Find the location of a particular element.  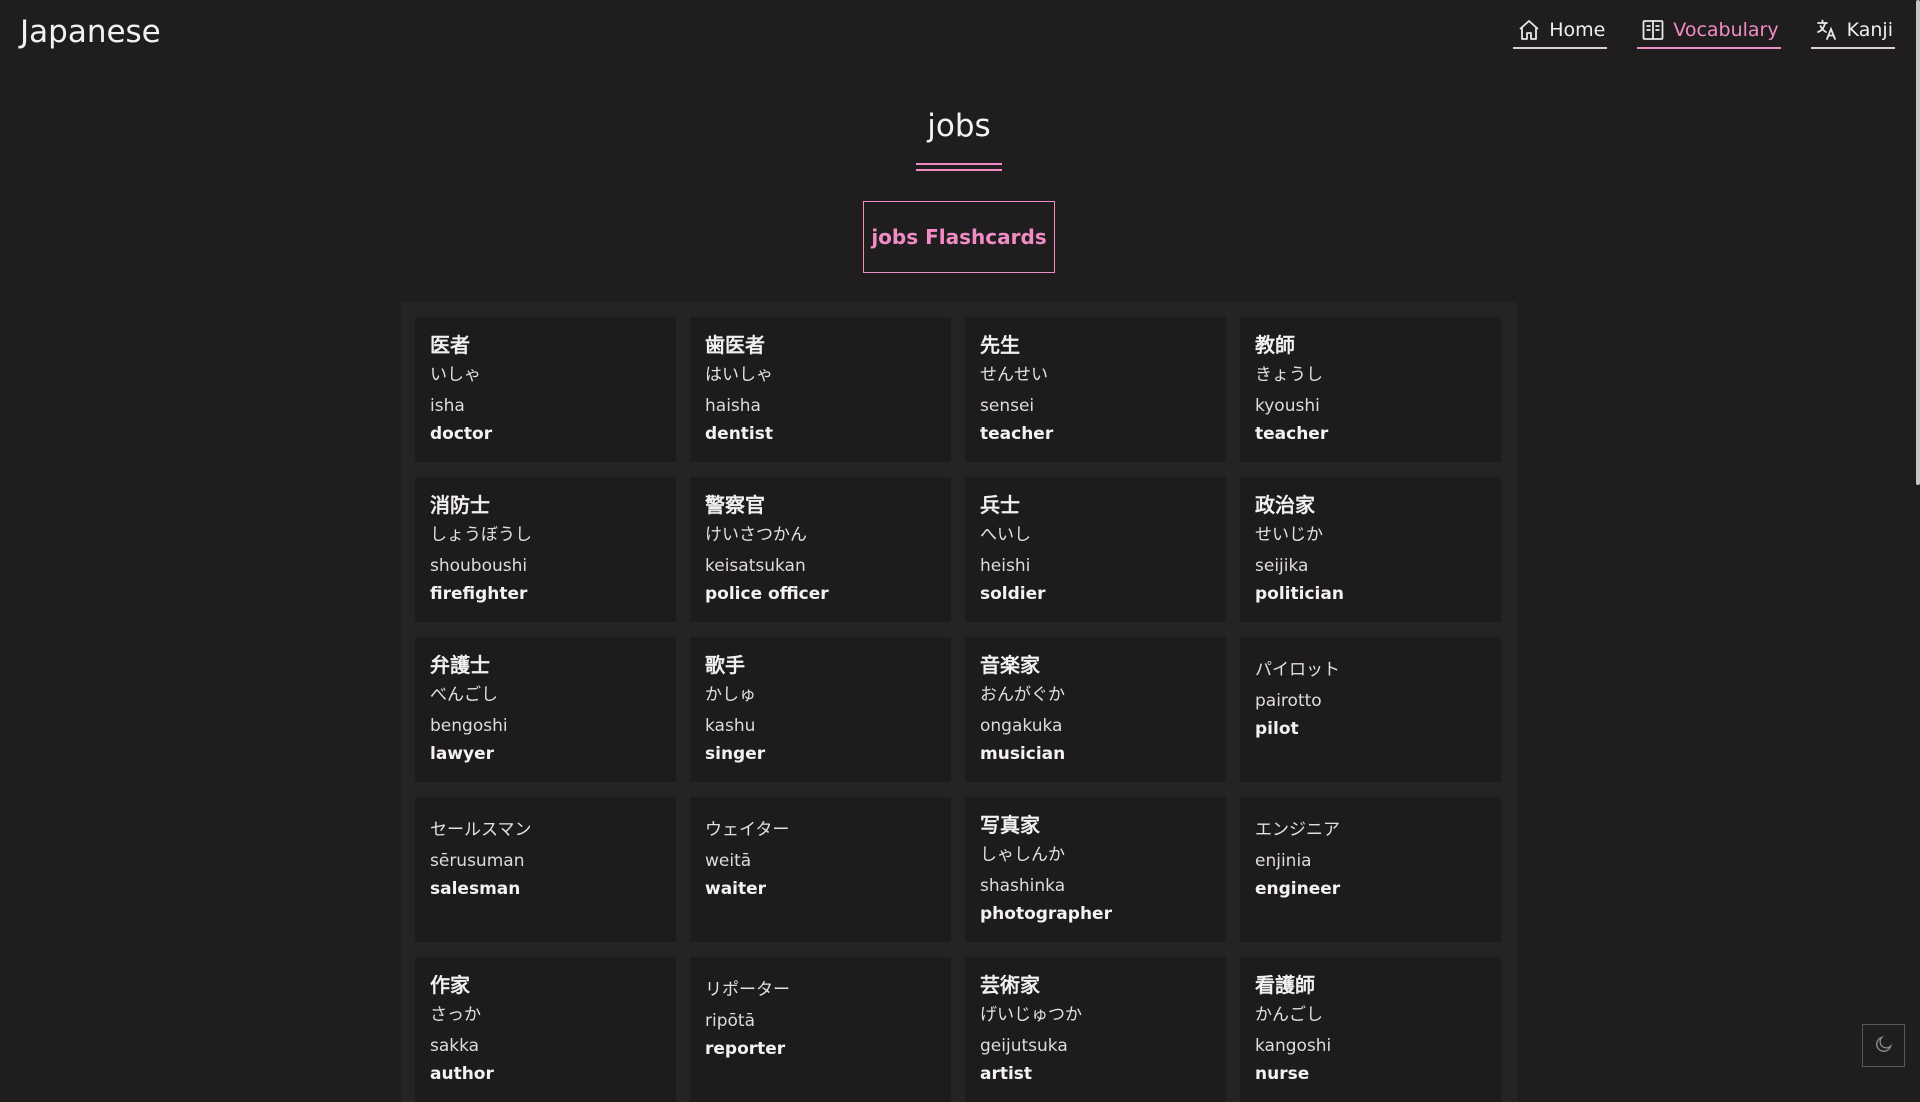

nav-kanji-link: Kanji is located at coordinates (1852, 33).